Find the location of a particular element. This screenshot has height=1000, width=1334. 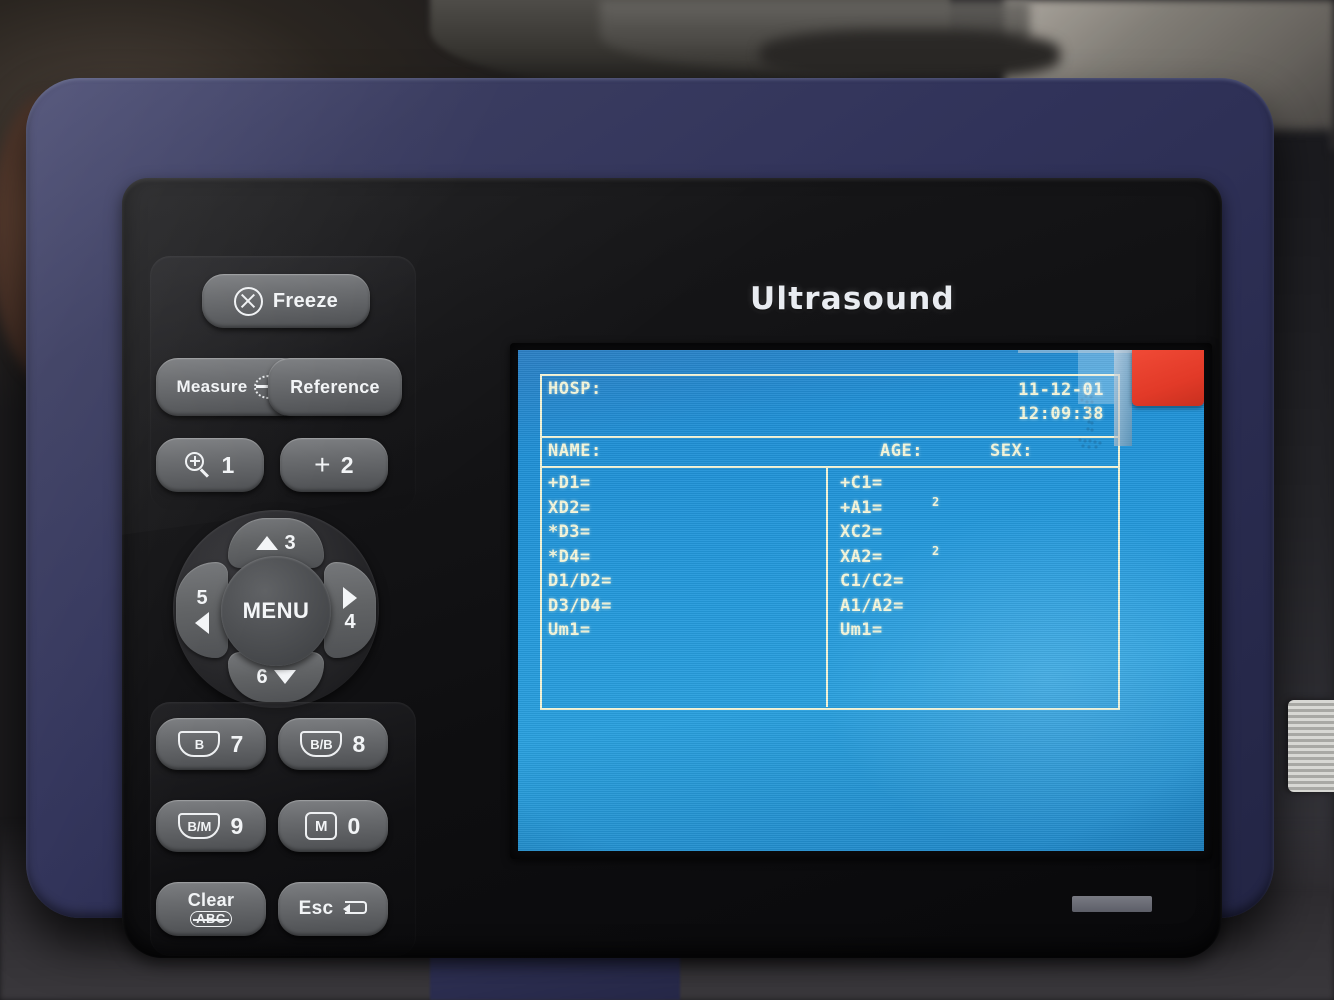

arrow-right-icon is located at coordinates (350, 597).